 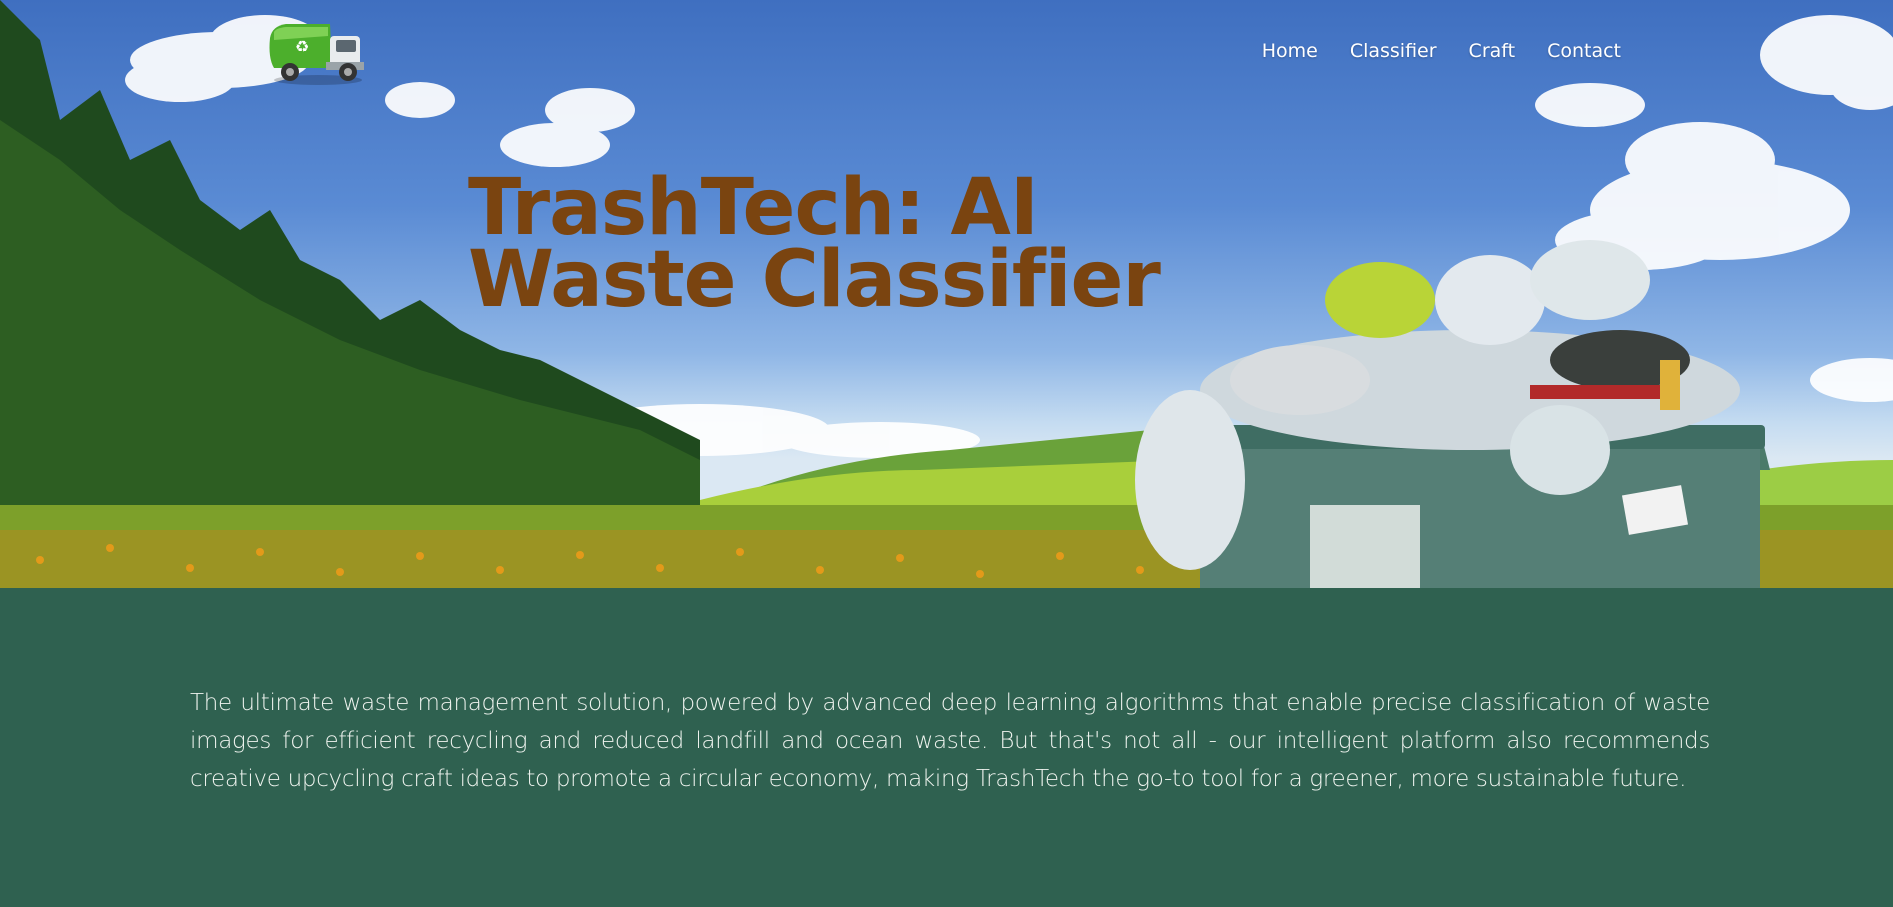 I want to click on garbage-truck-icon: ♻, so click(x=318, y=52).